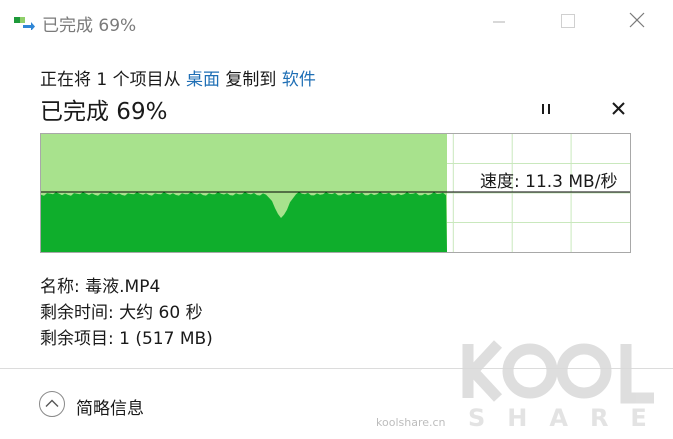 The image size is (673, 439). I want to click on copy-prefix: 正在将 1 个项目从, so click(113, 80).